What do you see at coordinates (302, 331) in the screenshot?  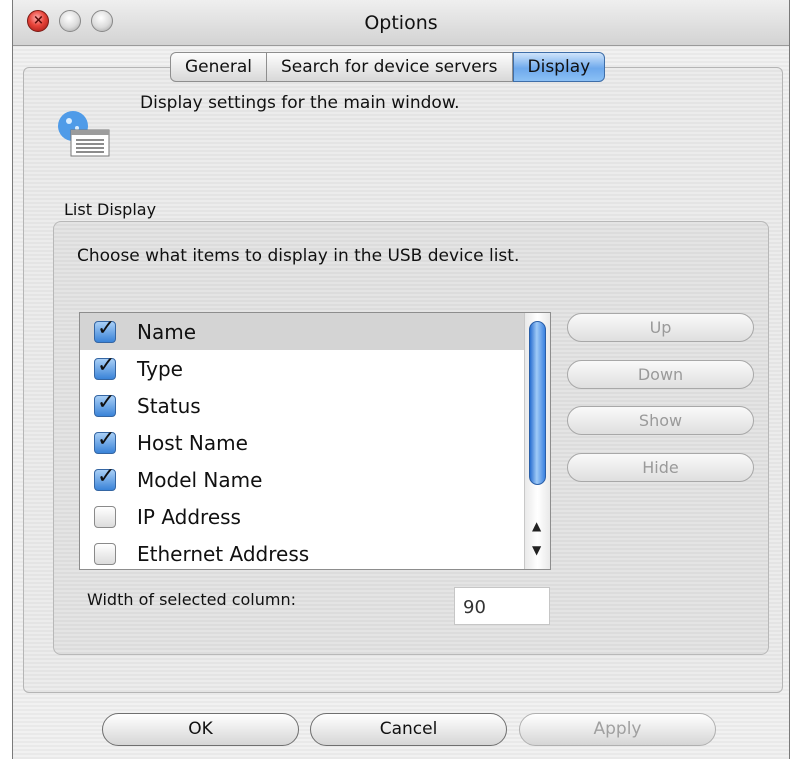 I see `list-item-name: ✓ Name` at bounding box center [302, 331].